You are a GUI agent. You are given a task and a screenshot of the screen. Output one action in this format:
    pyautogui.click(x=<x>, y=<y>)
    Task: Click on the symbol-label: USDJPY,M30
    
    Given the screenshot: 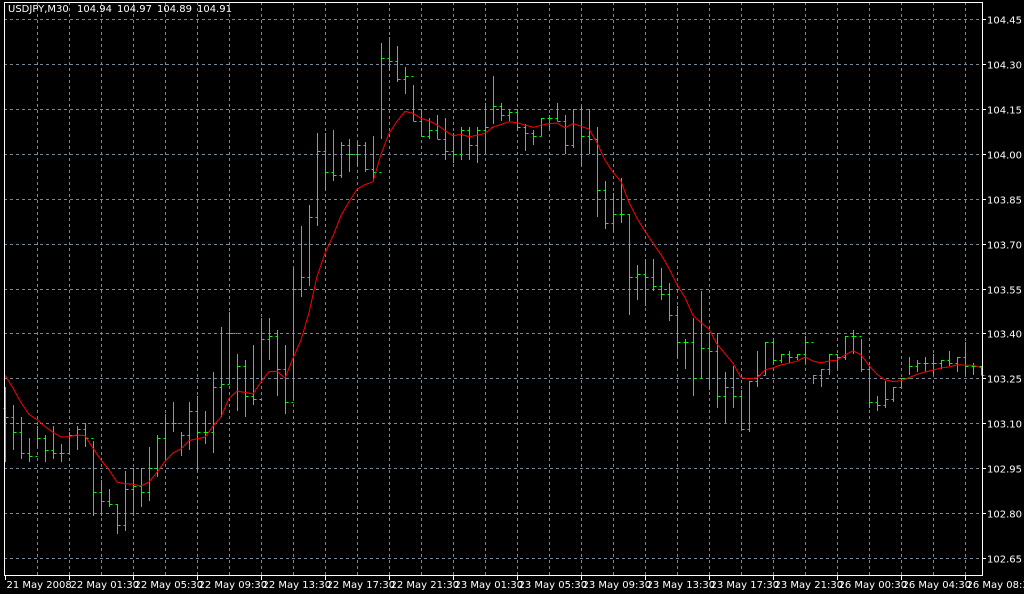 What is the action you would take?
    pyautogui.click(x=38, y=9)
    